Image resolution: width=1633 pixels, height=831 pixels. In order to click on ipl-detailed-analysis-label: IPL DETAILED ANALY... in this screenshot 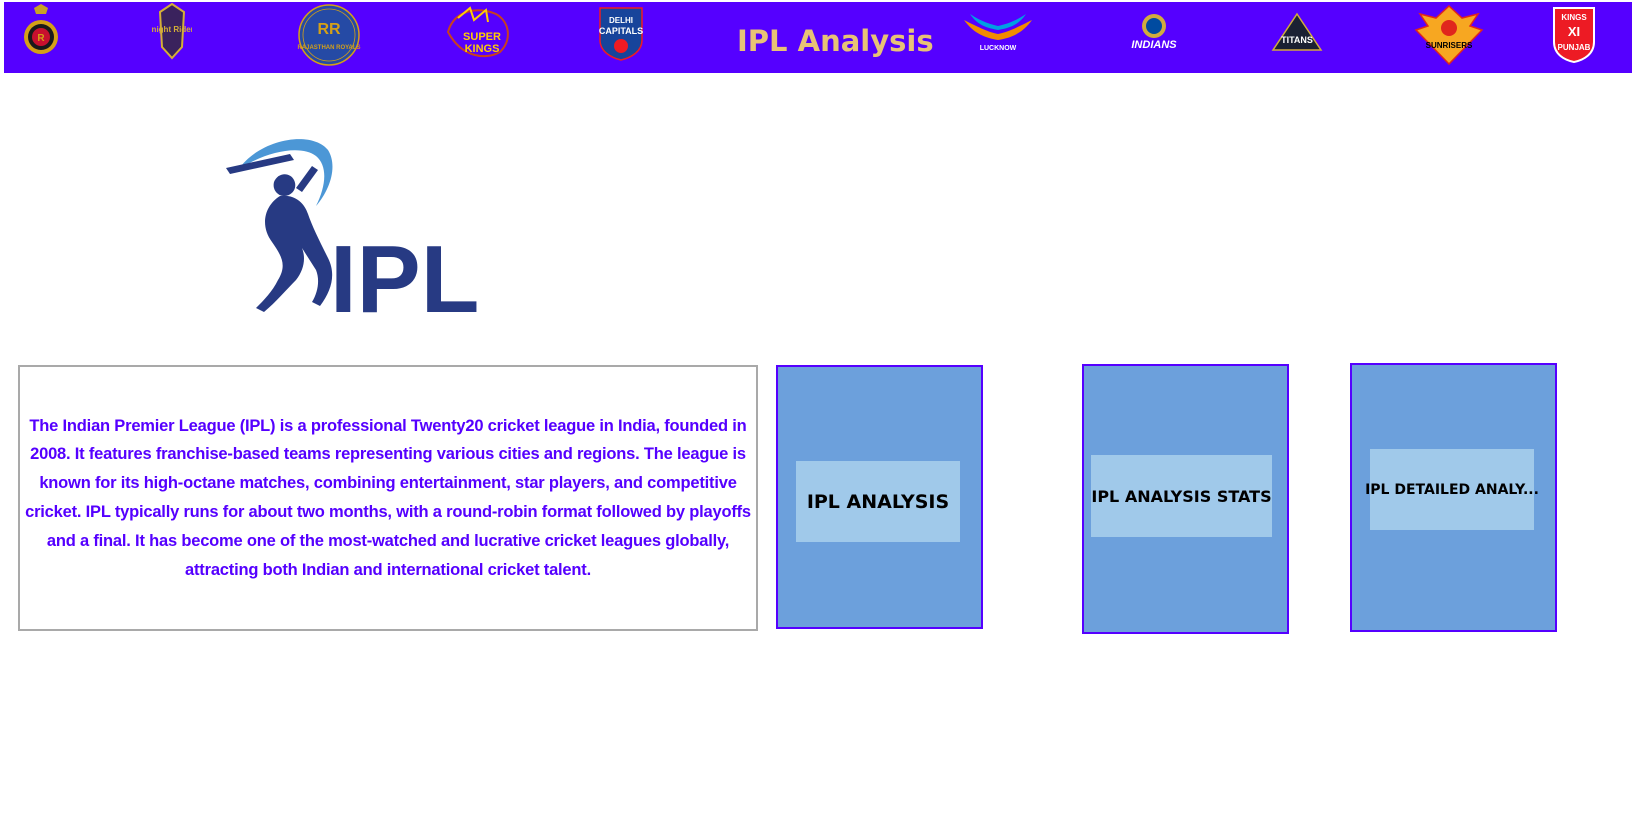, I will do `click(1452, 489)`.